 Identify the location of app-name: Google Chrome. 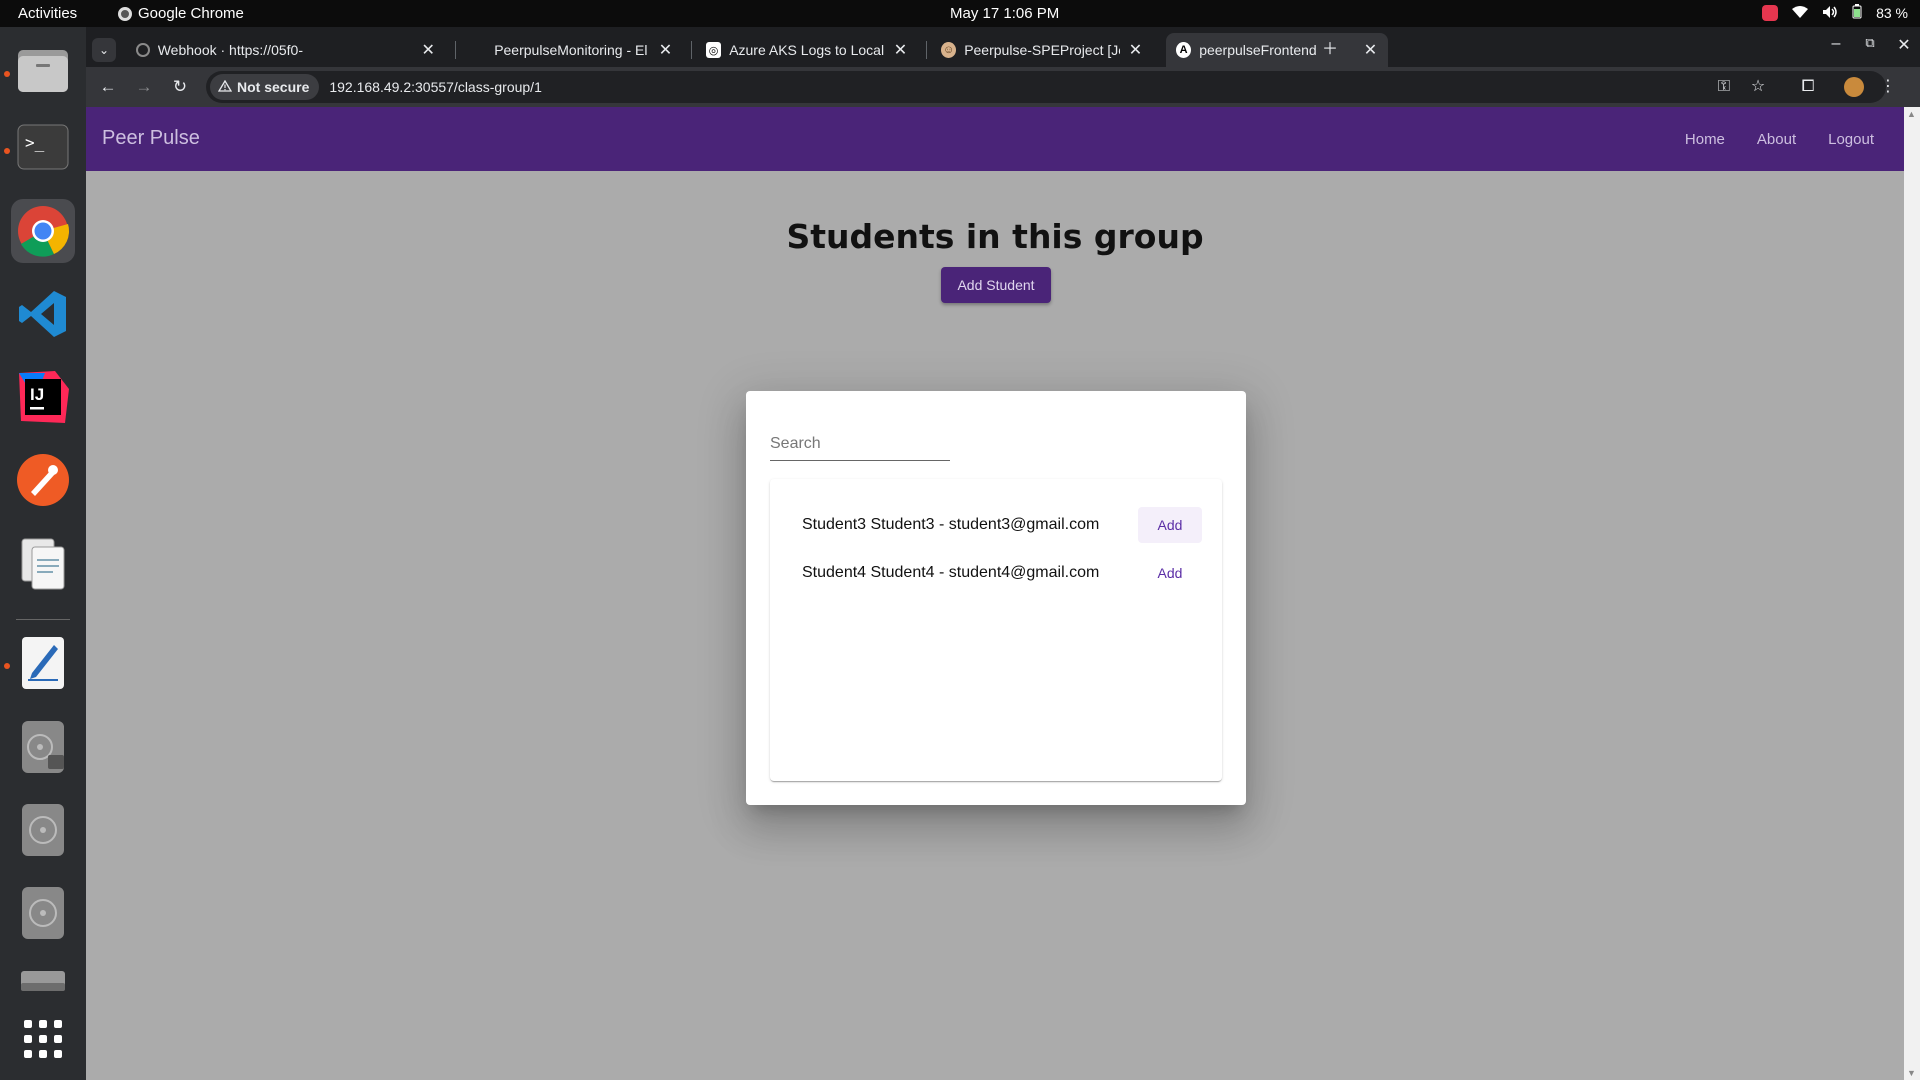
(191, 13).